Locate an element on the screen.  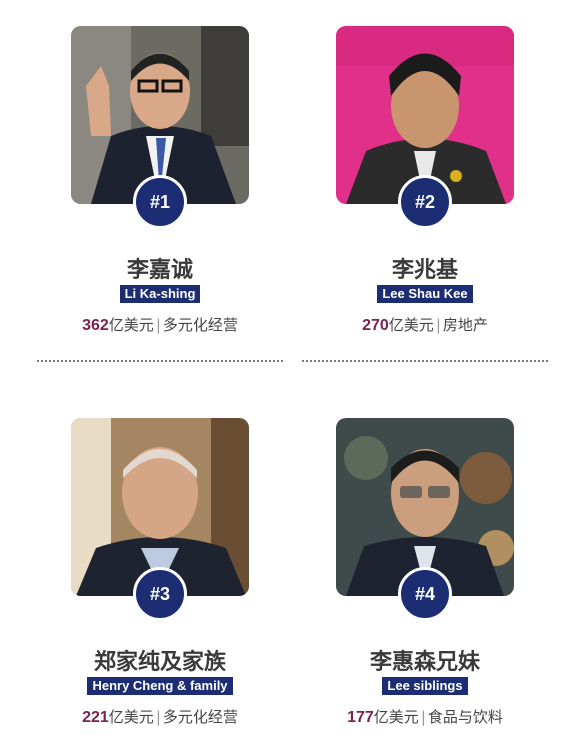
name-chinese: 李惠森兄妹 is located at coordinates (424, 662).